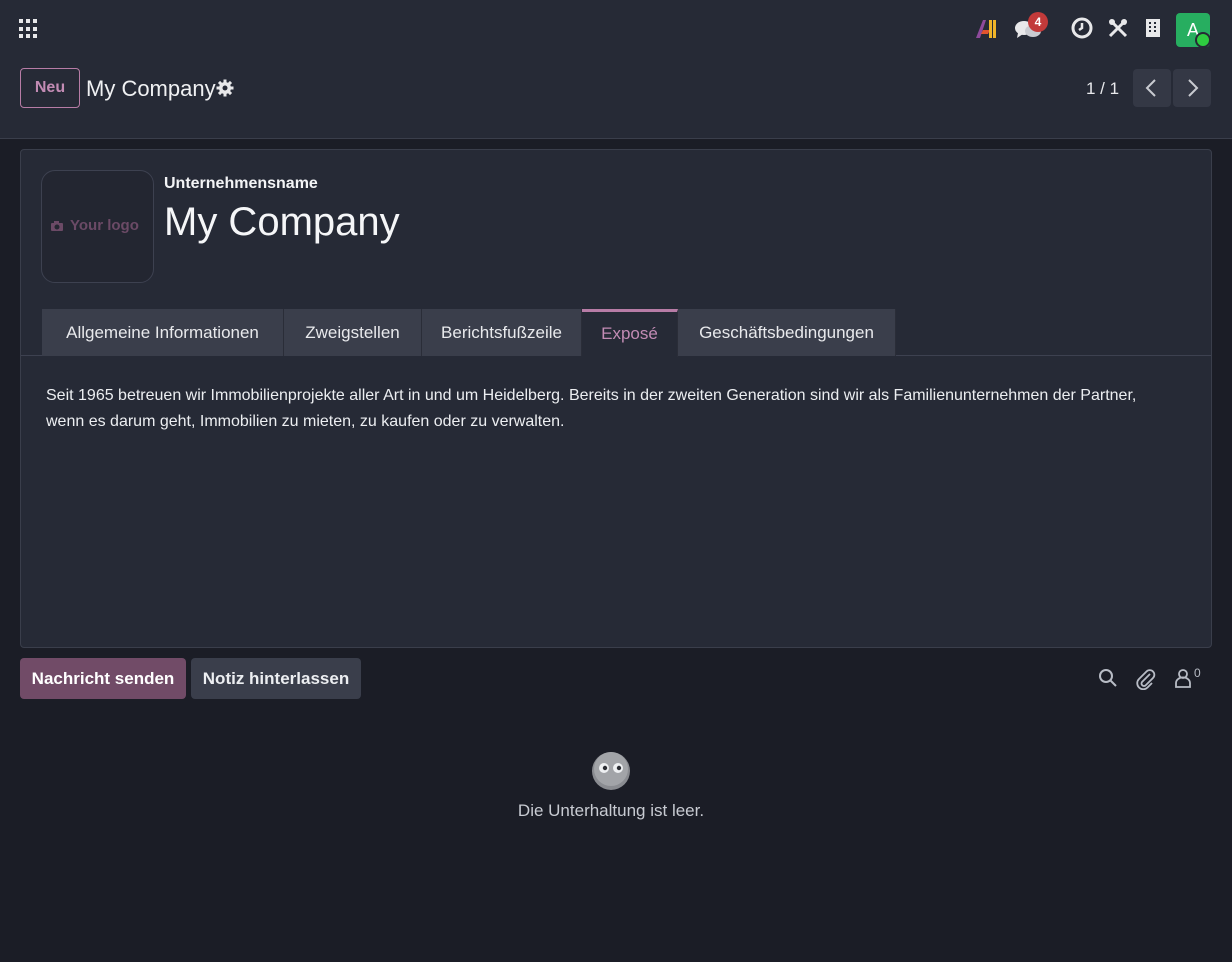  Describe the element at coordinates (787, 332) in the screenshot. I see `tab-terms: Geschäftsbedingungen` at that location.